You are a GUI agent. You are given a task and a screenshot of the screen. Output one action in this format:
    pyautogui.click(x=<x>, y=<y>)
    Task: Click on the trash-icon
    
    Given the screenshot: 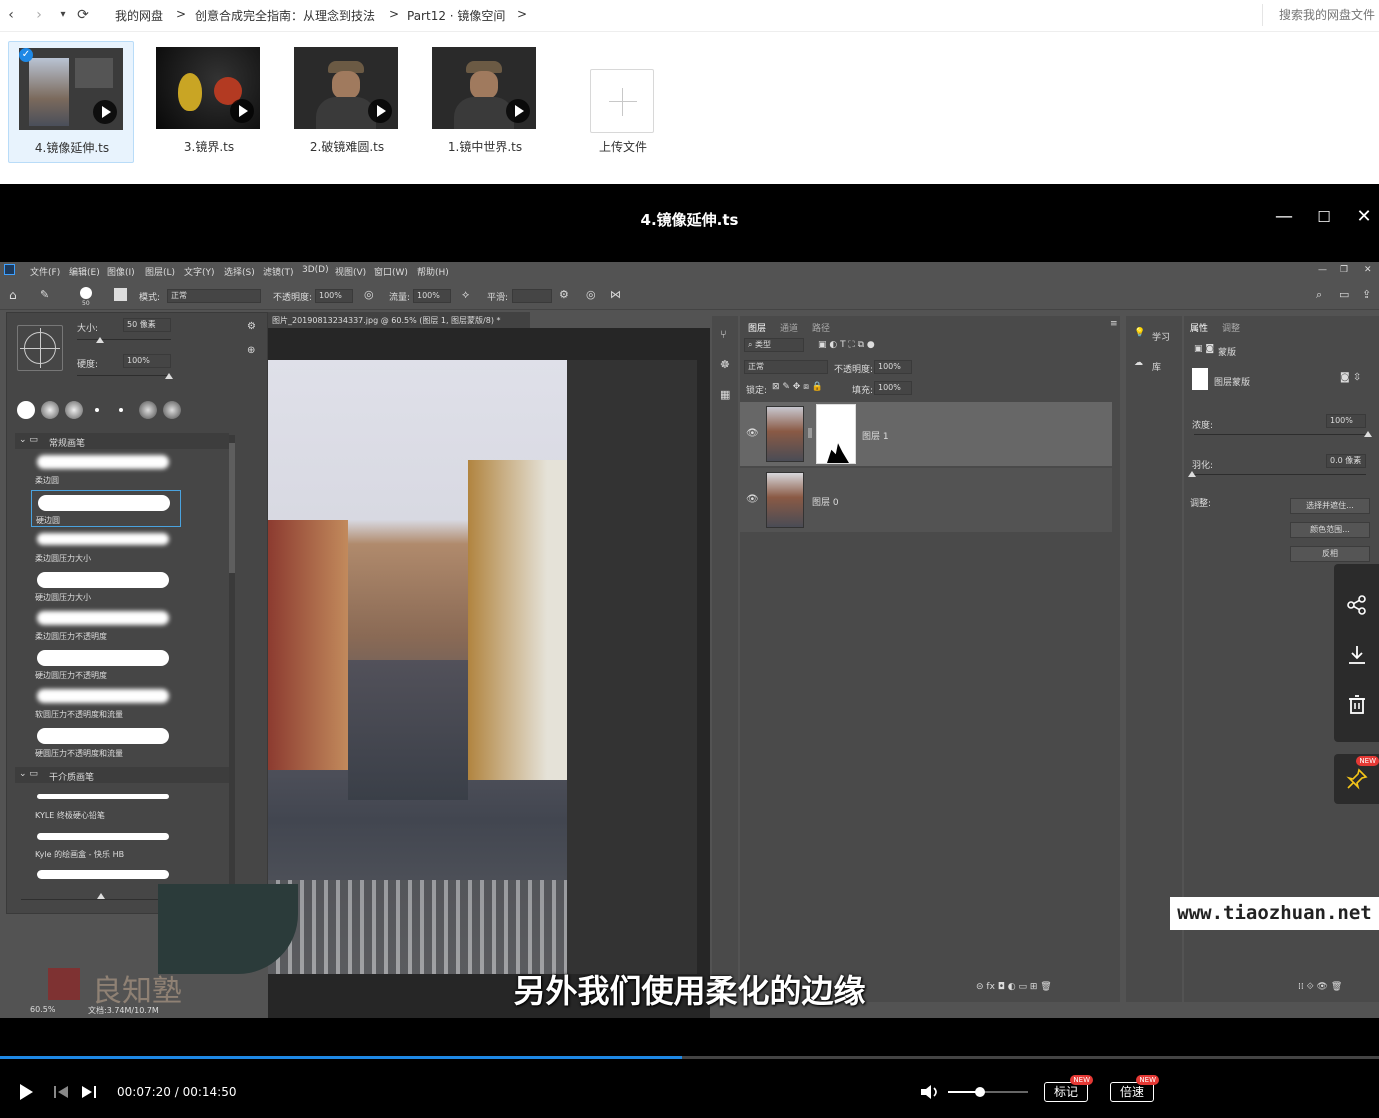 What is the action you would take?
    pyautogui.click(x=1357, y=705)
    